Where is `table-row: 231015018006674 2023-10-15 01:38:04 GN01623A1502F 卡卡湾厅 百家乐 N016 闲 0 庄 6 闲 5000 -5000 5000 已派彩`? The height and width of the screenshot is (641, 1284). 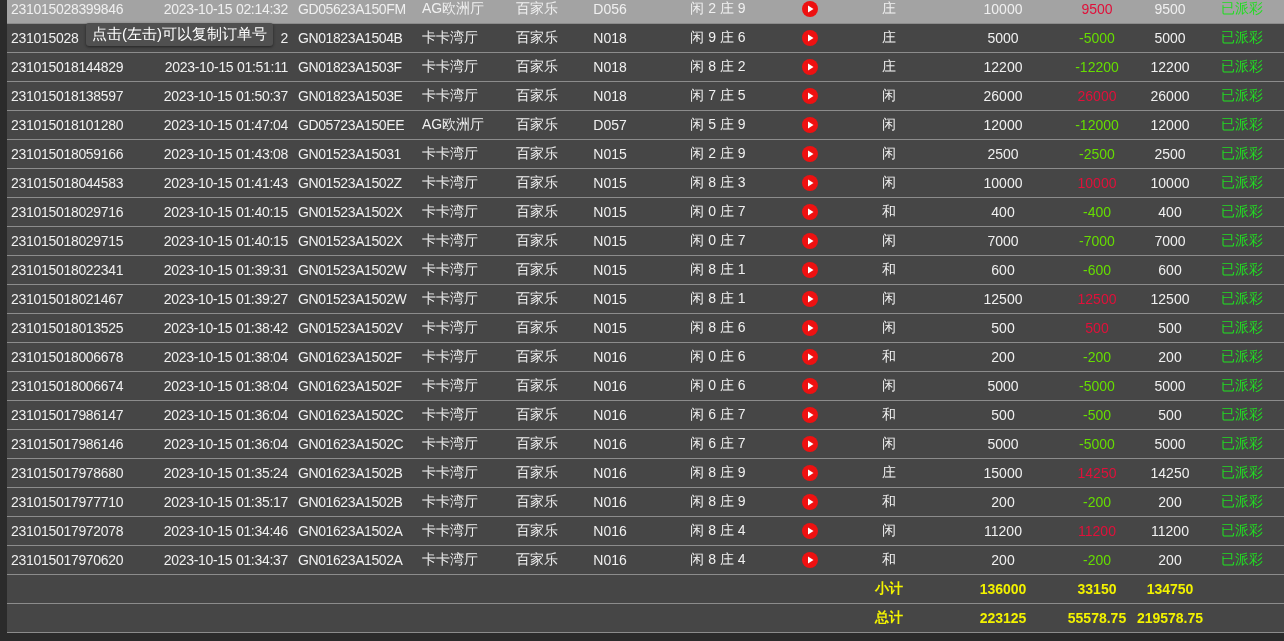 table-row: 231015018006674 2023-10-15 01:38:04 GN01623A1502F 卡卡湾厅 百家乐 N016 闲 0 庄 6 闲 5000 -5000 5000 已派彩 is located at coordinates (645, 386).